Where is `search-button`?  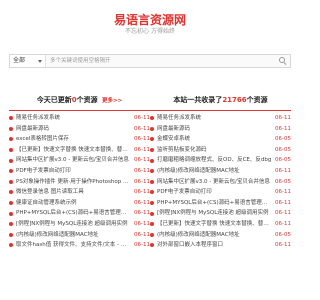 search-button is located at coordinates (283, 61).